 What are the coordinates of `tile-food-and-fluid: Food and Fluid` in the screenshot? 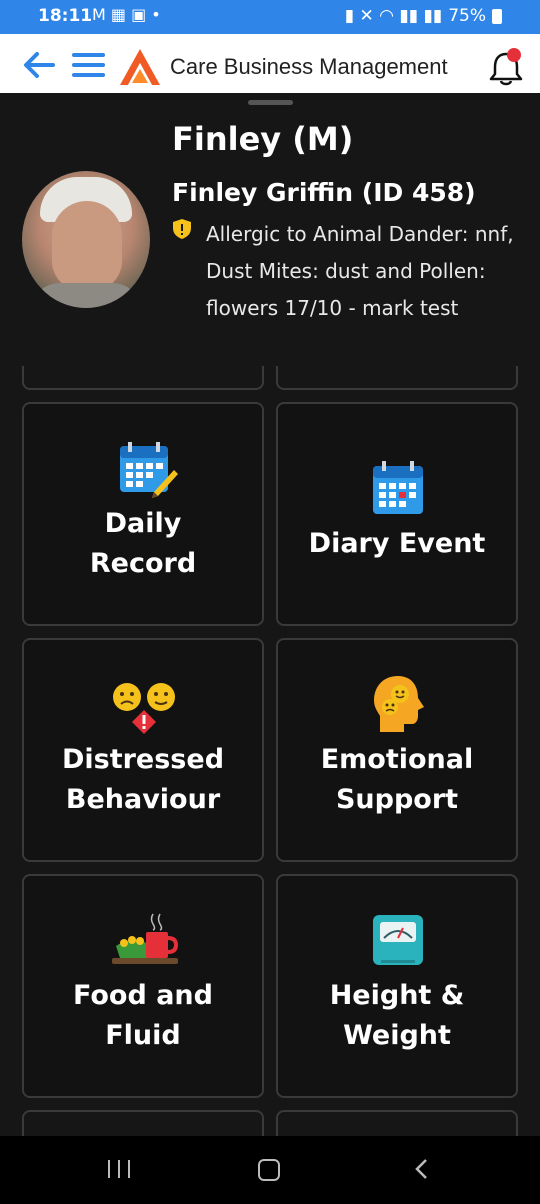 It's located at (143, 986).